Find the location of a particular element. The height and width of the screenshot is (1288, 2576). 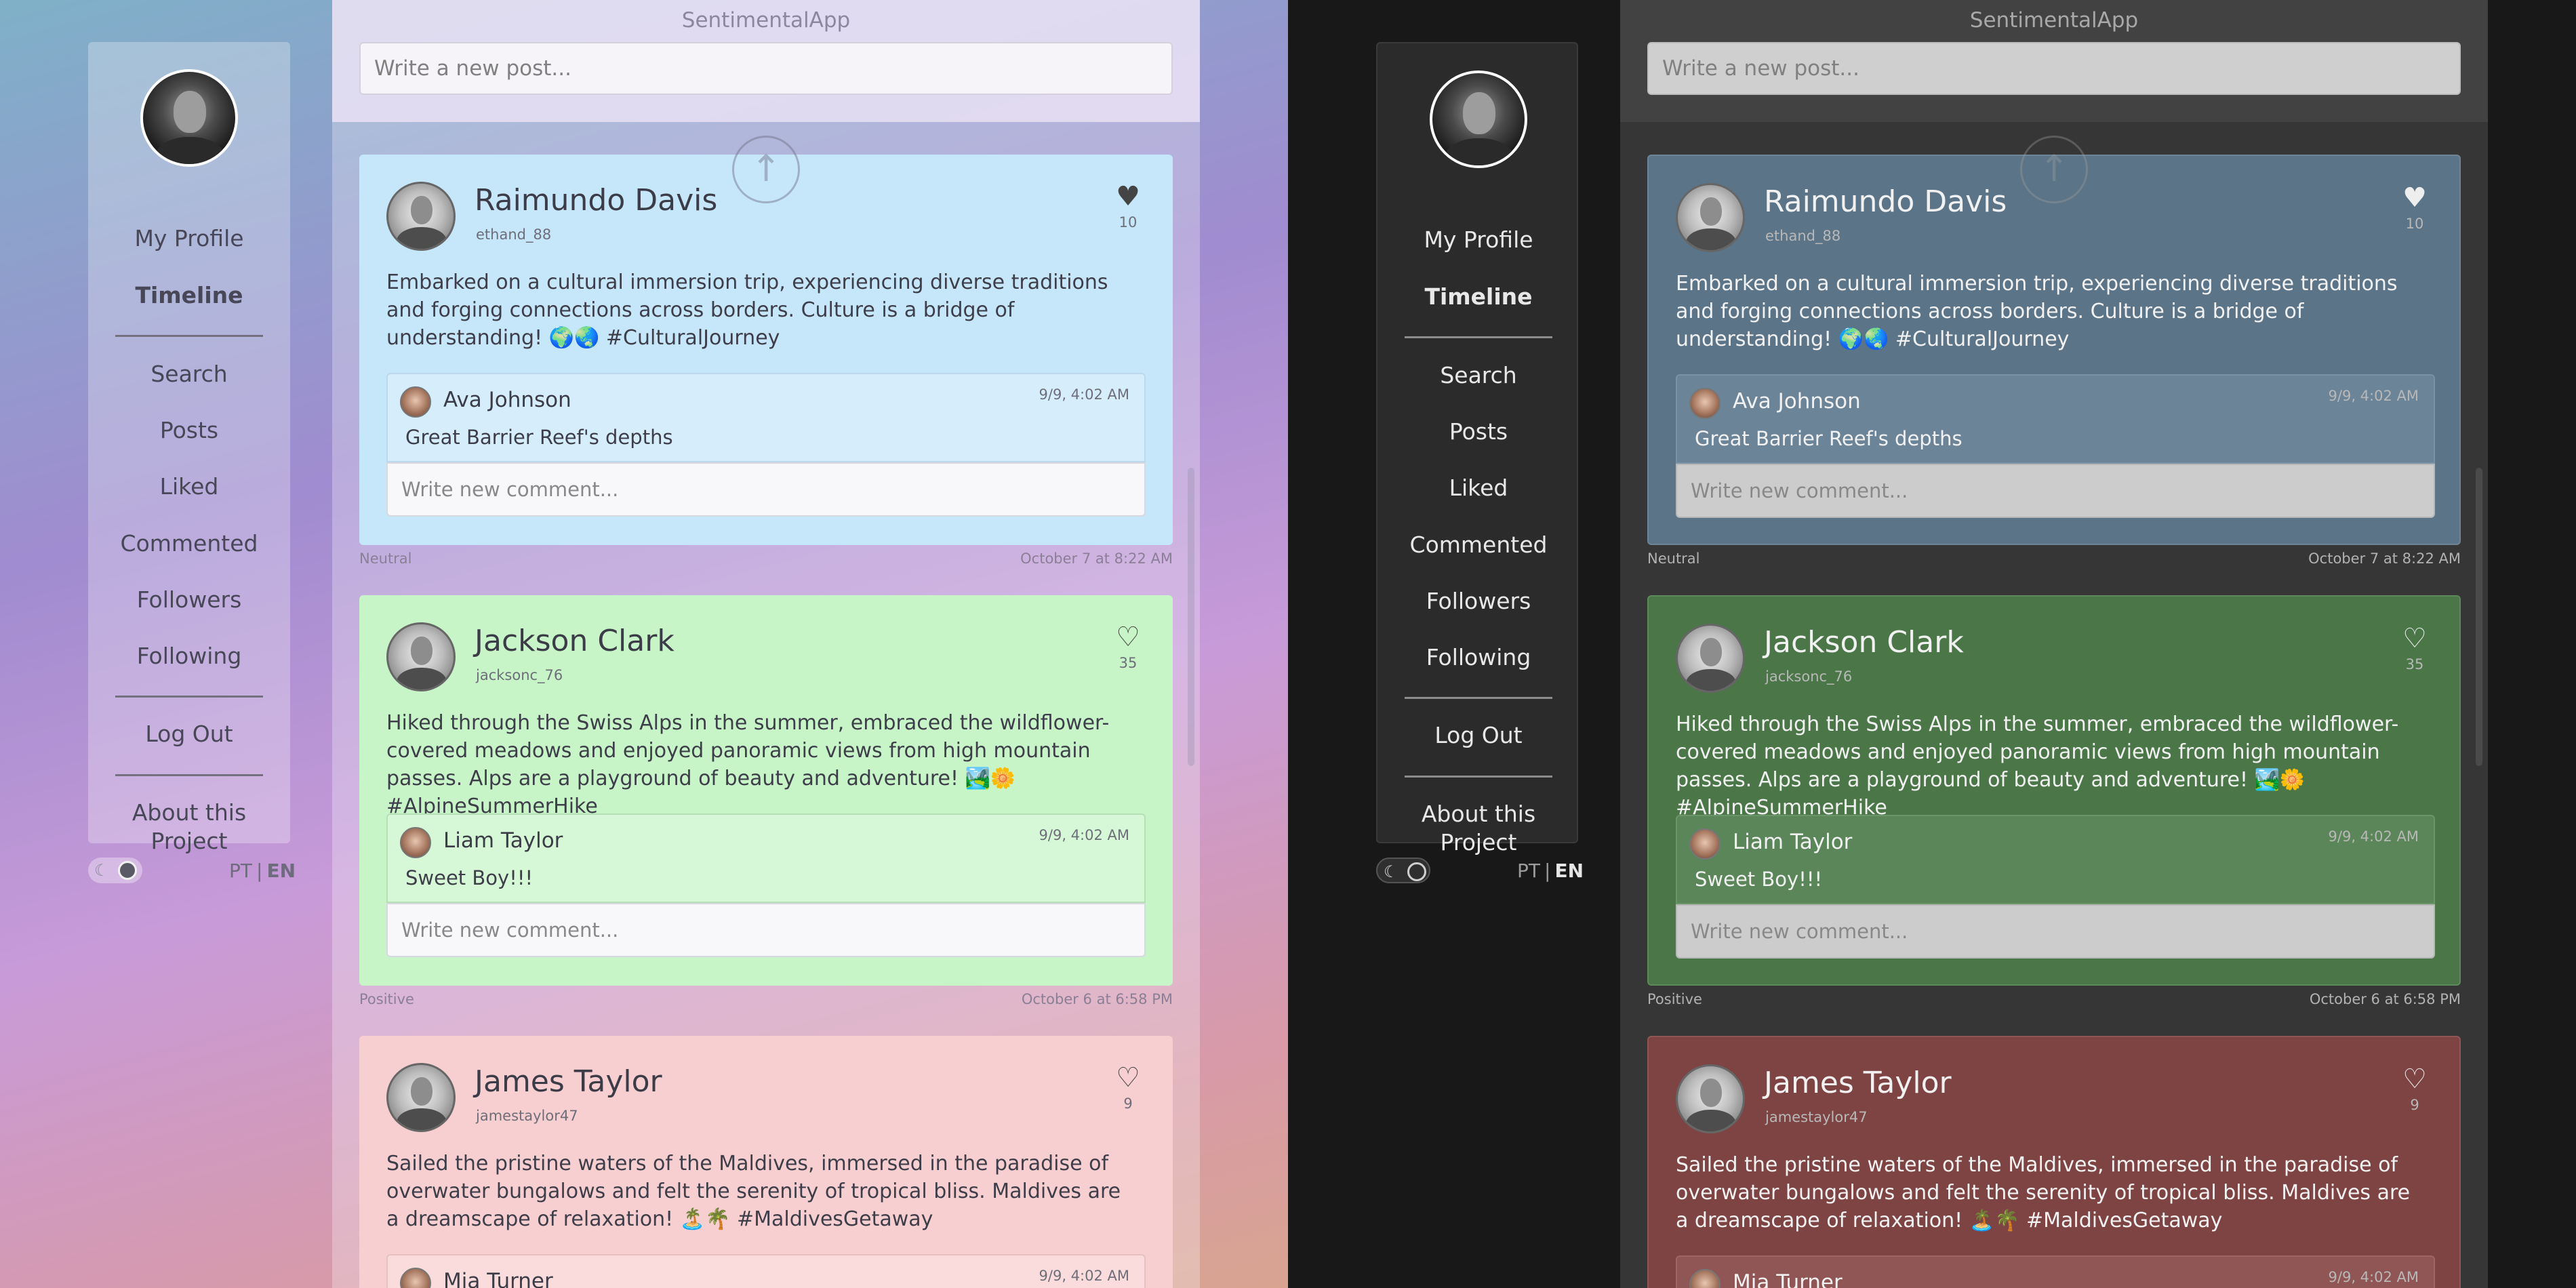

post-date: October 7 at 8:22 AM is located at coordinates (2384, 558).